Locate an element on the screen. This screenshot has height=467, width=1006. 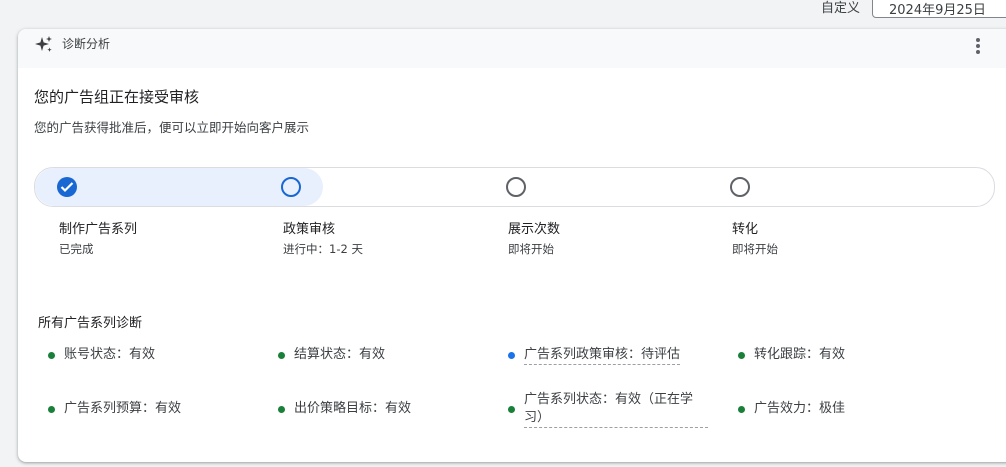
diagnostic-label: 出价策略目标：有效 is located at coordinates (353, 408).